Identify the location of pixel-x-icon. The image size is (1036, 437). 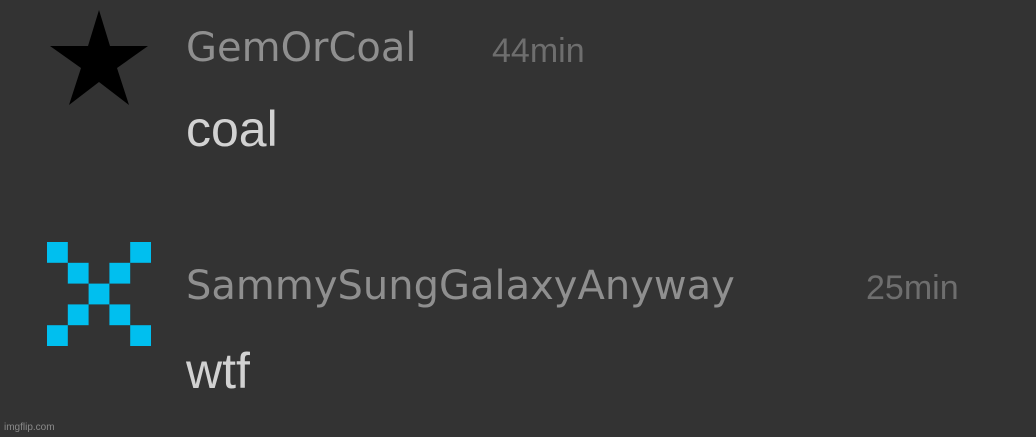
(99, 294).